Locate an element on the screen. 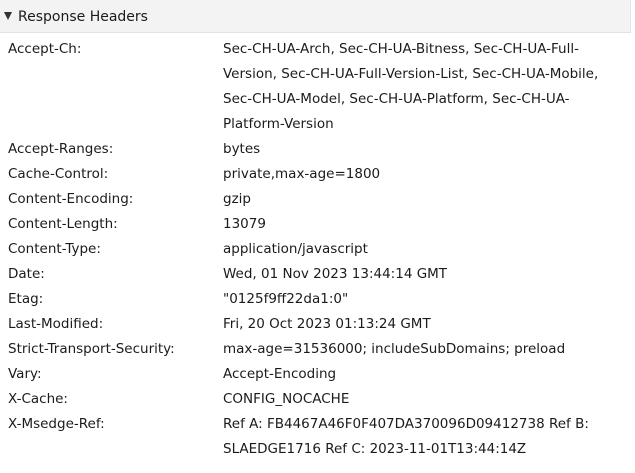 The width and height of the screenshot is (635, 473). header-row: Etag: "0125f9ff22da1:0" is located at coordinates (317, 299).